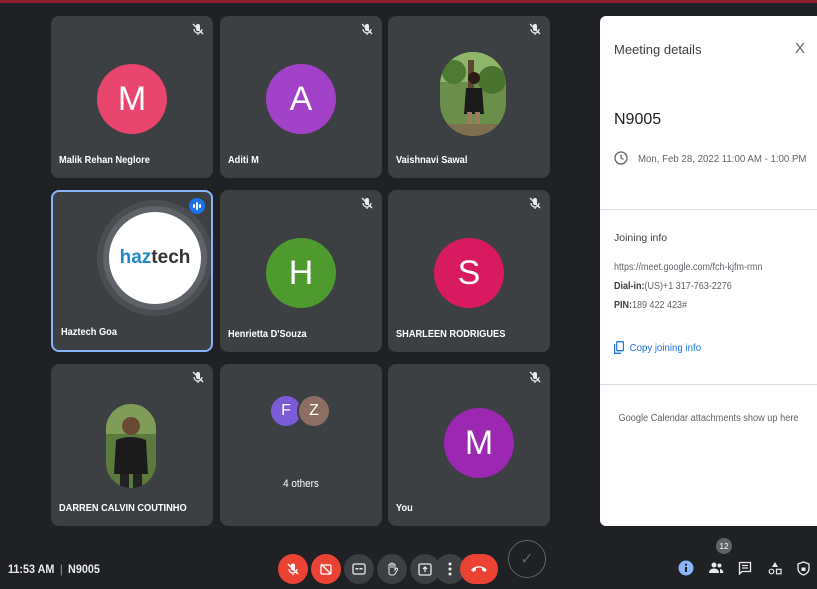 The height and width of the screenshot is (589, 817). I want to click on participant-tile-sharleen: S SHARLEEN RODRIGUES, so click(469, 271).